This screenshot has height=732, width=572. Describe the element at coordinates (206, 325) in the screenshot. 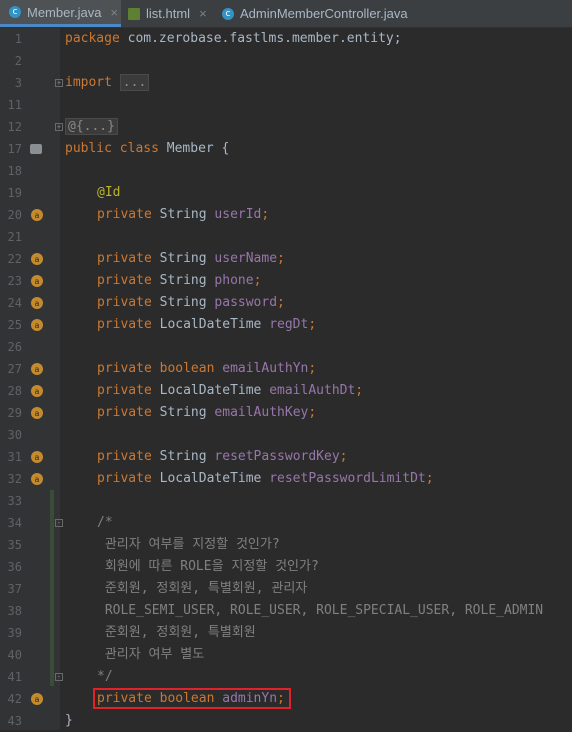

I see `code-line: private LocalDateTime regDt;` at that location.